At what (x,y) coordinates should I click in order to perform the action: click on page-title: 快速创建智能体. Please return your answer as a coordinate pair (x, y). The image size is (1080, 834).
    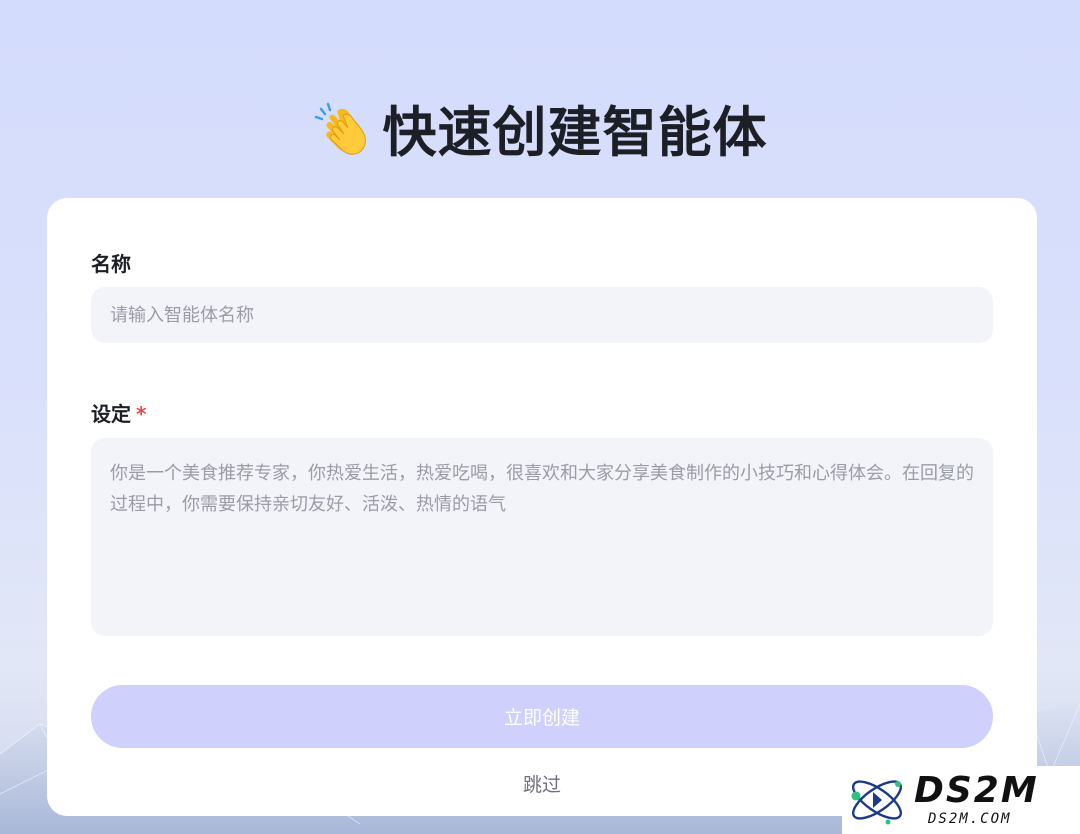
    Looking at the image, I should click on (575, 132).